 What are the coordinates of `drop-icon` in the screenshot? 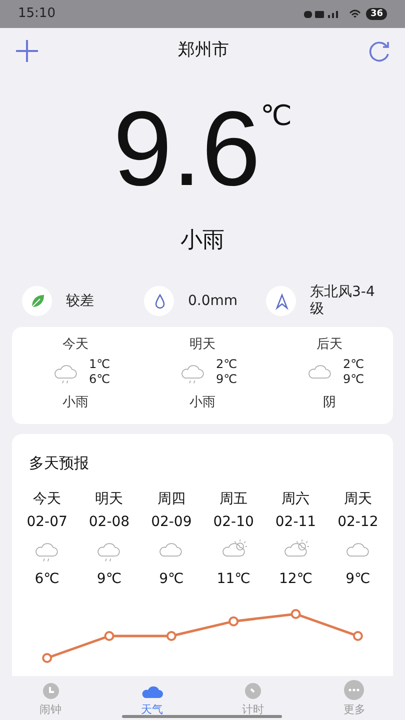 It's located at (159, 301).